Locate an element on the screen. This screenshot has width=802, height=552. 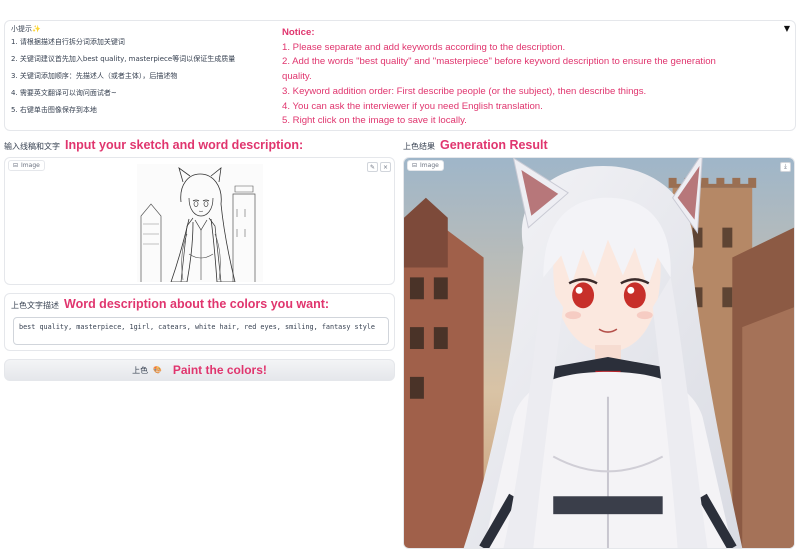
output-section-label: 上色结果 Generation Result is located at coordinates (475, 145).